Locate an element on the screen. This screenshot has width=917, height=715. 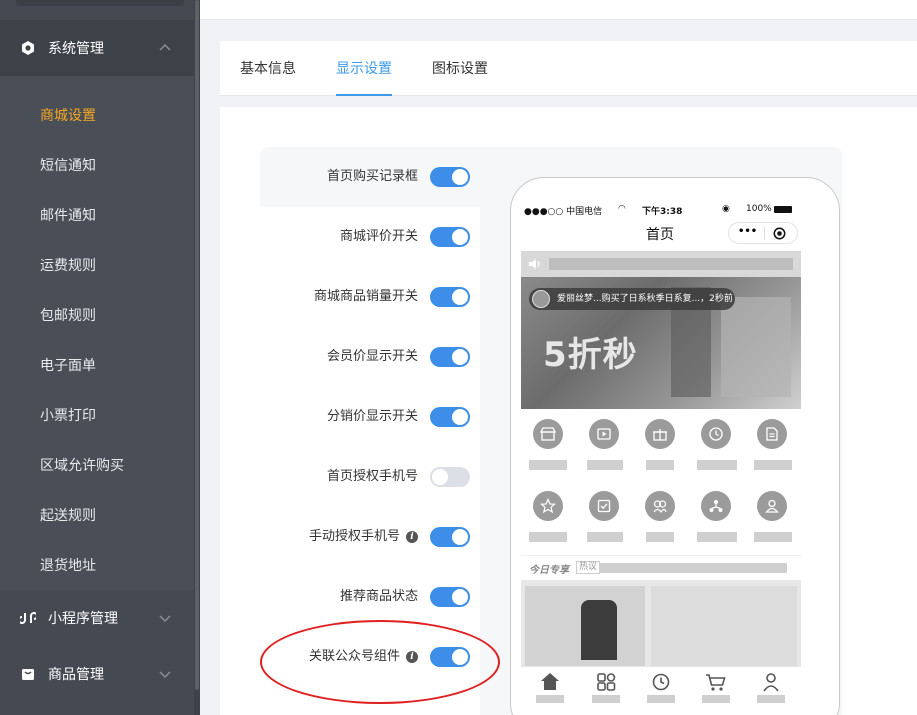
speaker-icon is located at coordinates (534, 264).